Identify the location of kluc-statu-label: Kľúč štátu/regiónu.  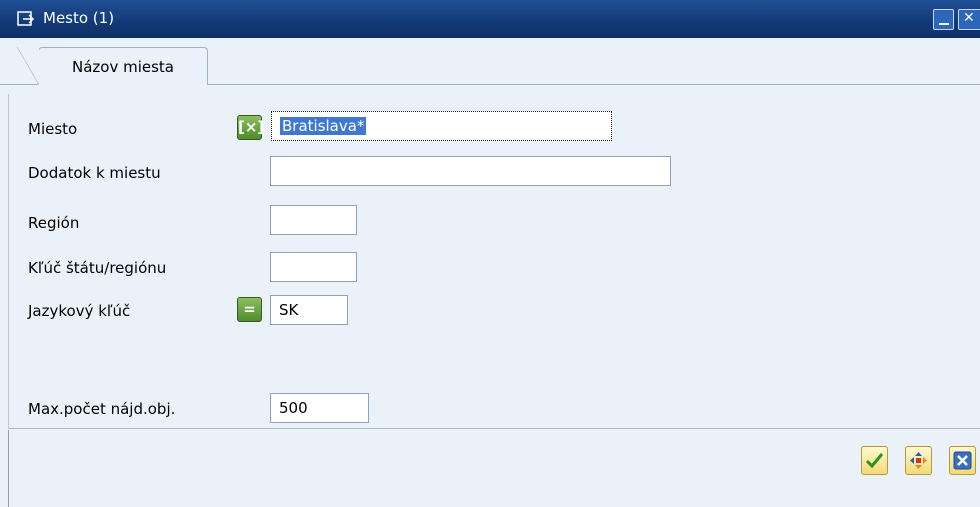
(97, 268).